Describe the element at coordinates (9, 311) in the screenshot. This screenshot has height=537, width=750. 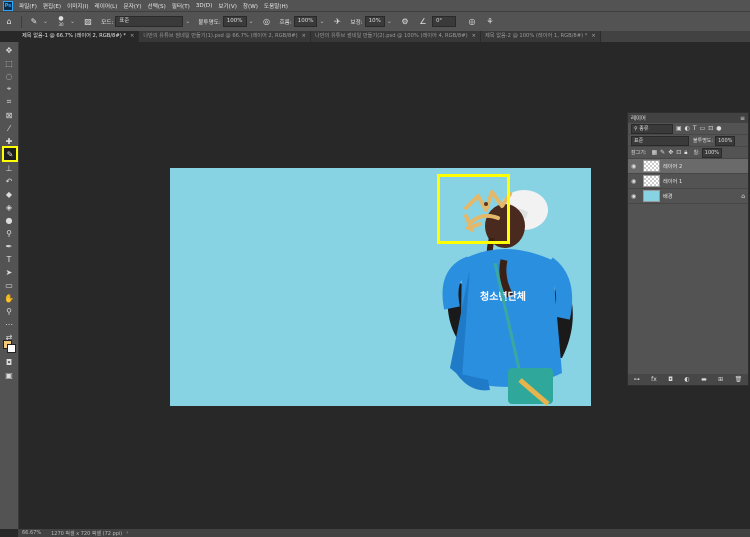
I see `zoom-tool-icon: ⚲` at that location.